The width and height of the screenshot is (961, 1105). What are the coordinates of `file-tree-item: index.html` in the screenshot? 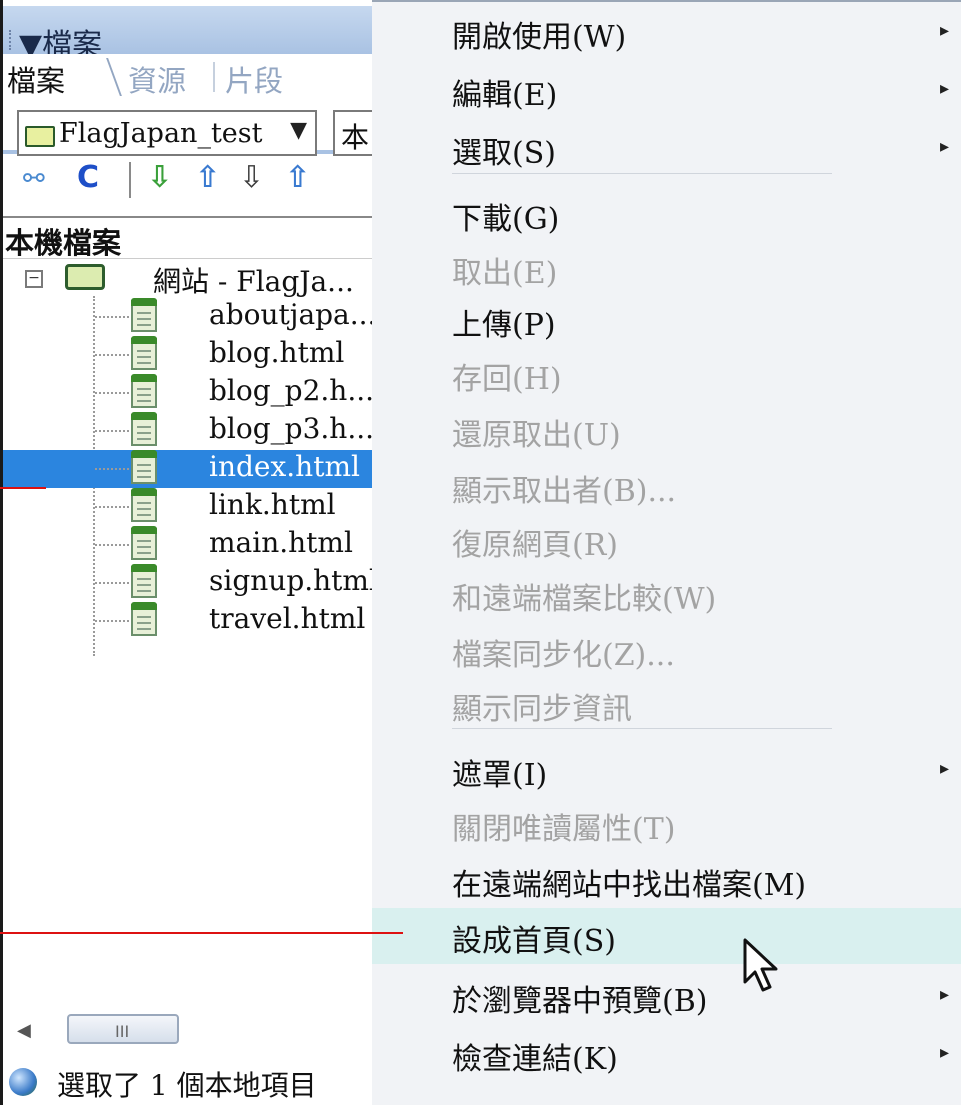 It's located at (187, 469).